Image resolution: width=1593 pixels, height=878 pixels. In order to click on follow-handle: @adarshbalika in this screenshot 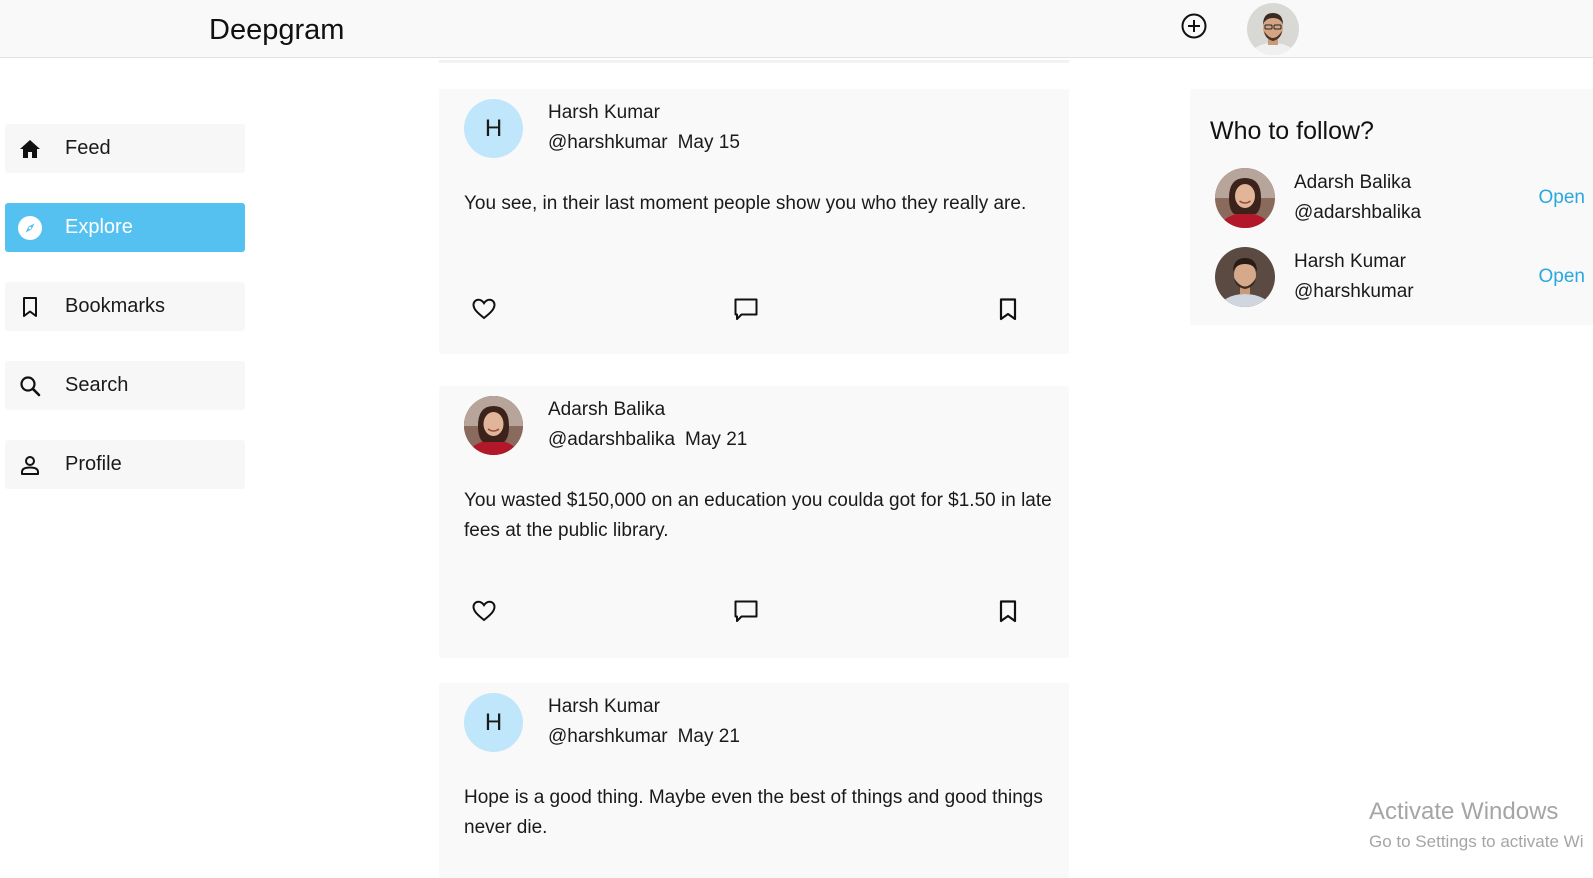, I will do `click(1358, 212)`.